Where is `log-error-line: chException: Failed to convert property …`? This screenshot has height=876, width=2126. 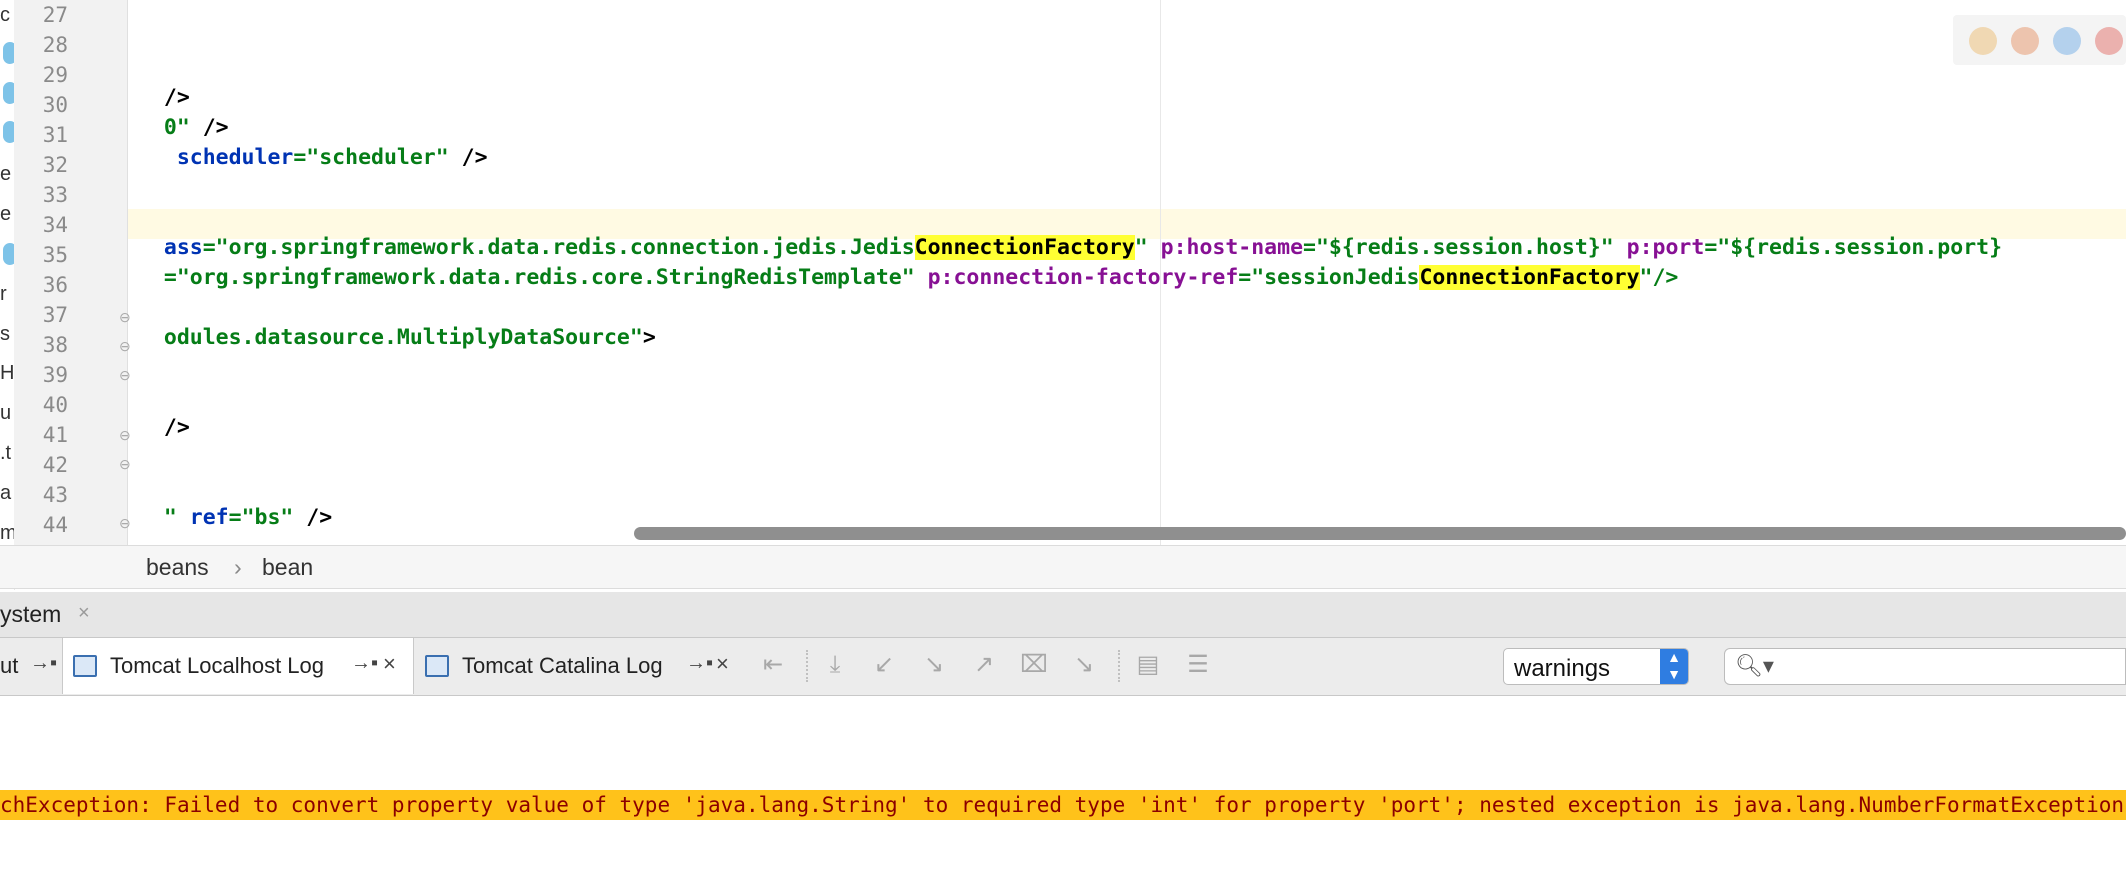
log-error-line: chException: Failed to convert property … is located at coordinates (1063, 805).